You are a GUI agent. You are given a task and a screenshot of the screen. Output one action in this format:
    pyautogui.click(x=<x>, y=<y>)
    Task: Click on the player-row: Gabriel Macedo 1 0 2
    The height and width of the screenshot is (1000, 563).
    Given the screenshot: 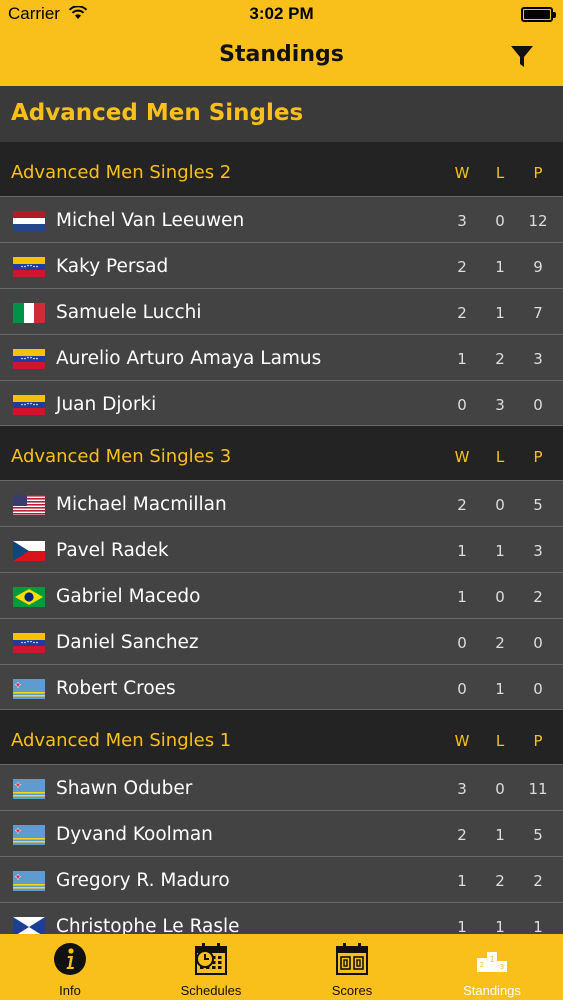 What is the action you would take?
    pyautogui.click(x=281, y=595)
    